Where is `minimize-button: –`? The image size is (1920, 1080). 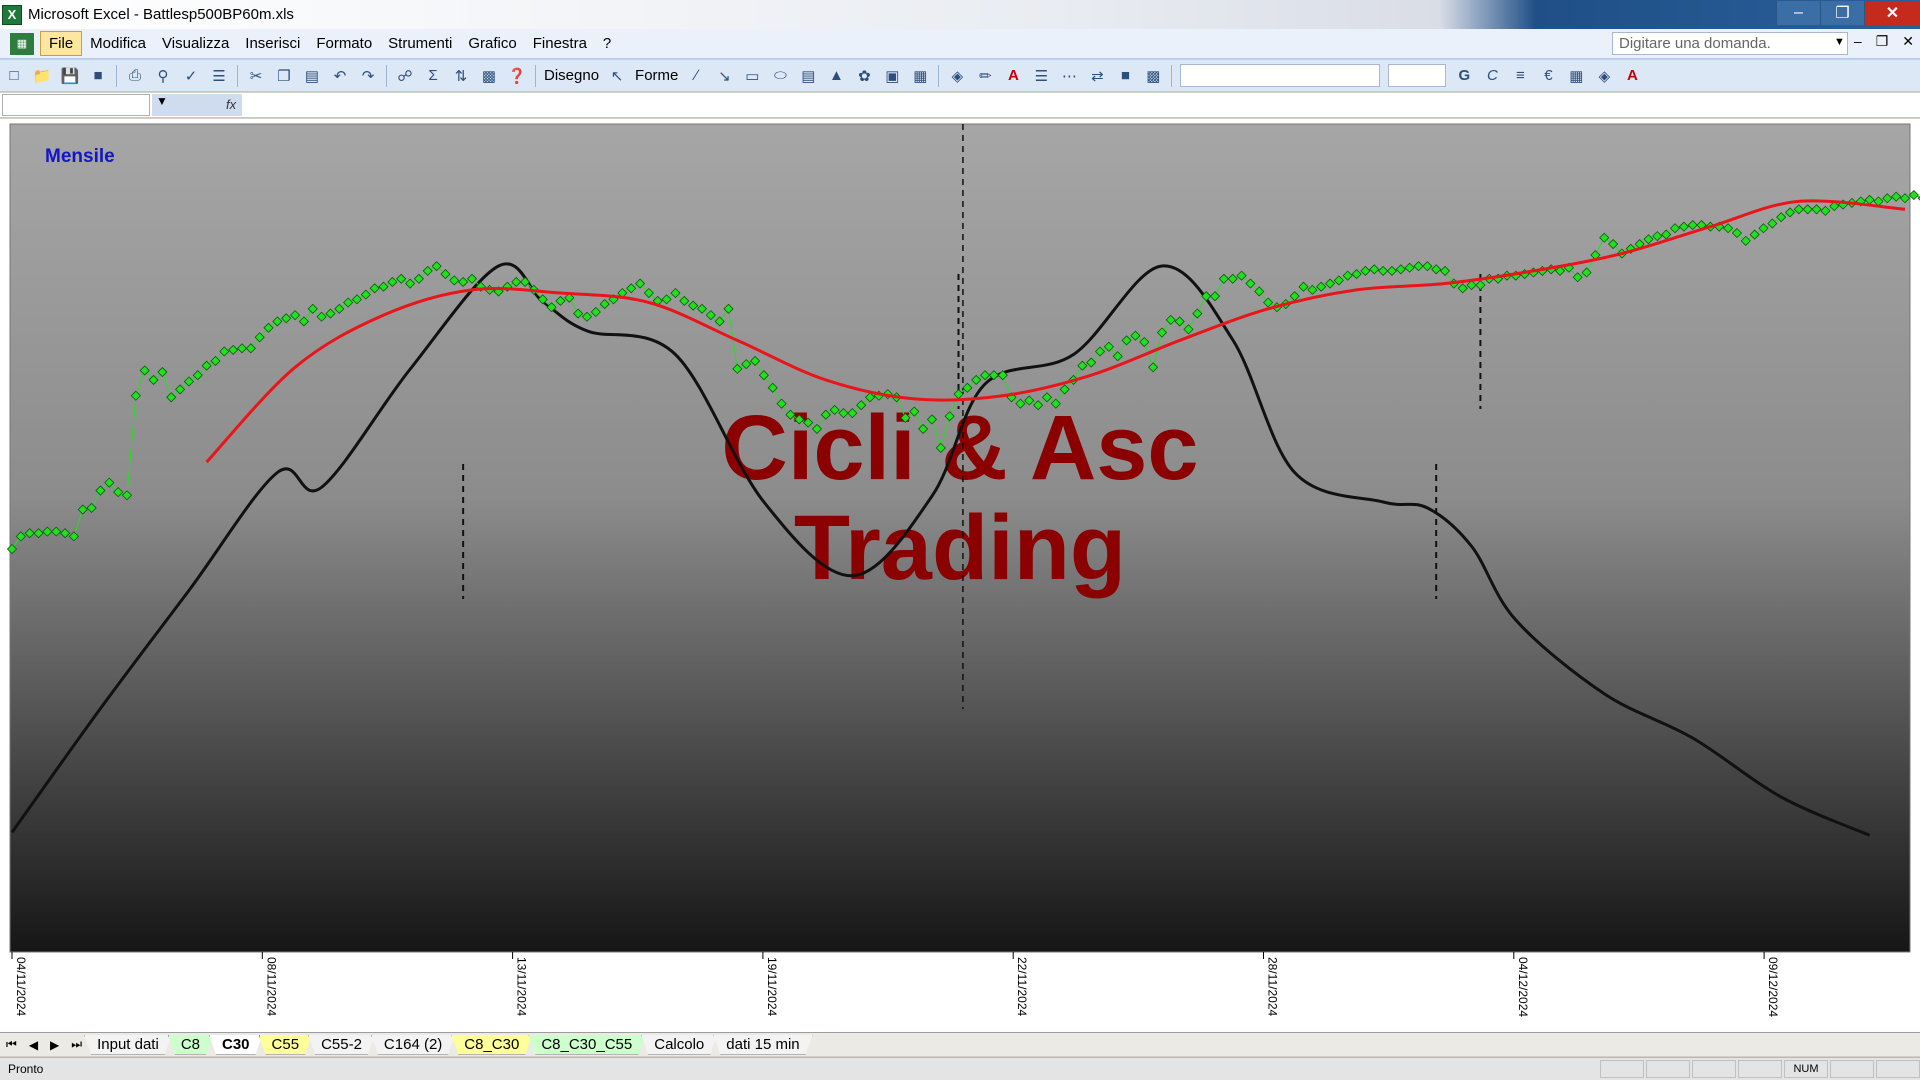
minimize-button: – is located at coordinates (1798, 13).